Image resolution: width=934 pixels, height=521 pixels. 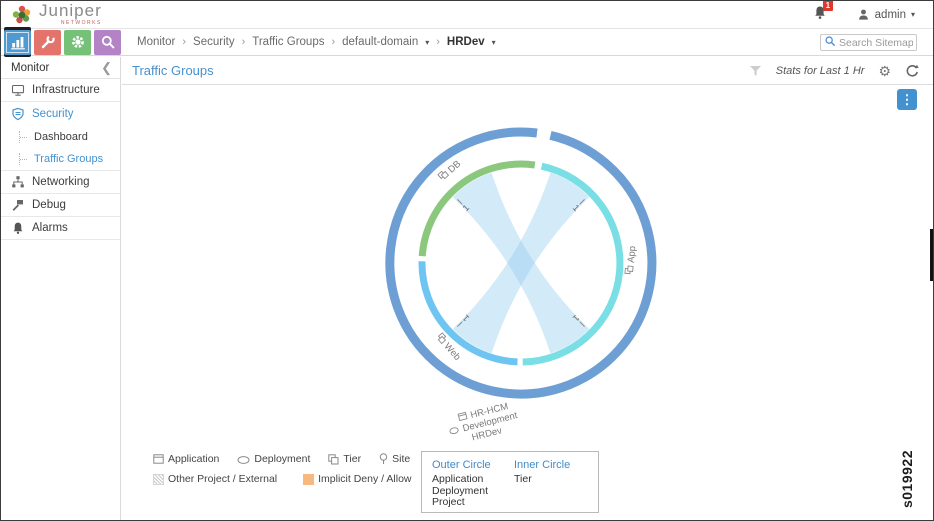 I want to click on chart-settings-button: ⚙, so click(x=884, y=71).